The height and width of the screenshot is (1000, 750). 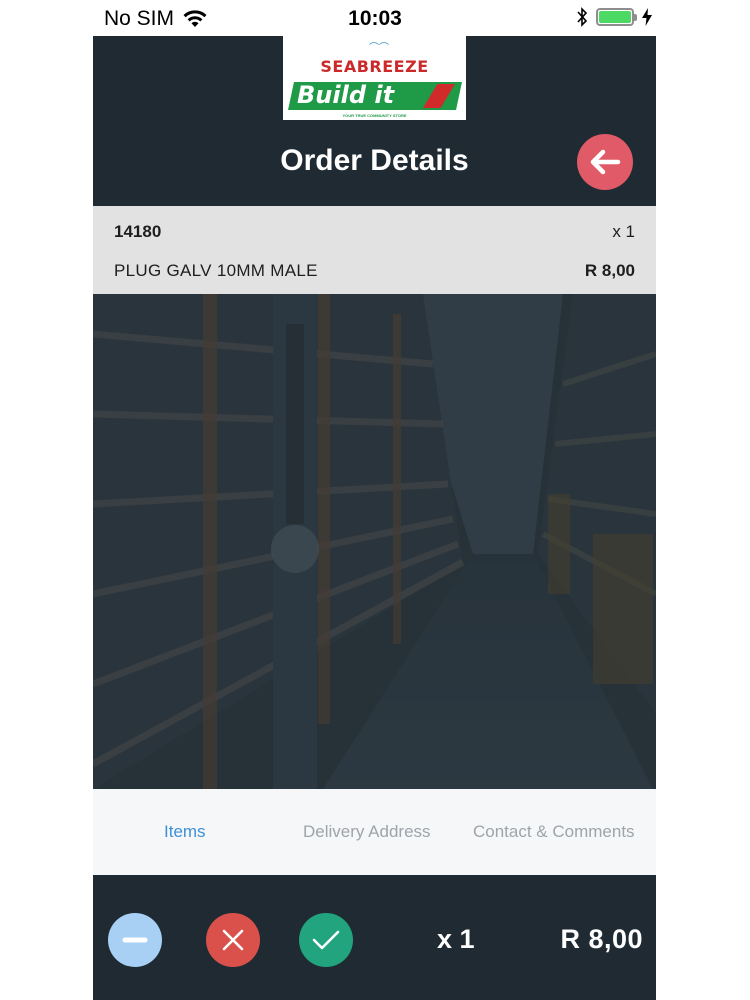 I want to click on birds-icon: ⌒⌒, so click(x=379, y=48).